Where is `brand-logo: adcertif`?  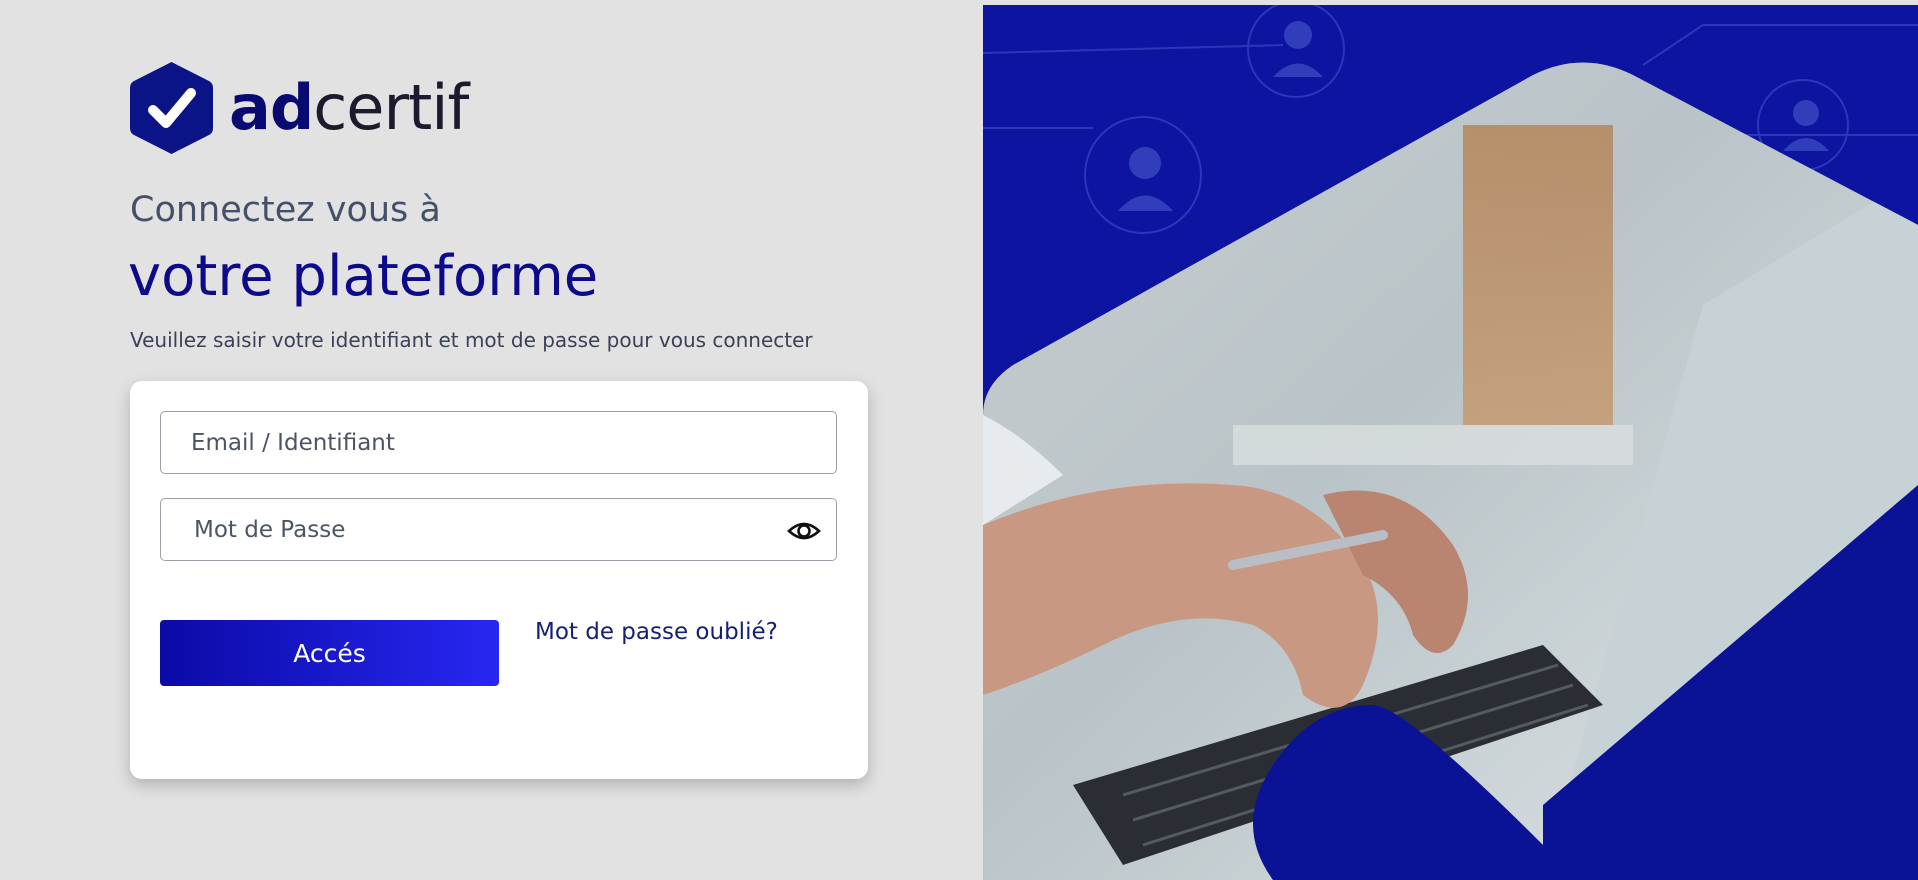 brand-logo: adcertif is located at coordinates (299, 108).